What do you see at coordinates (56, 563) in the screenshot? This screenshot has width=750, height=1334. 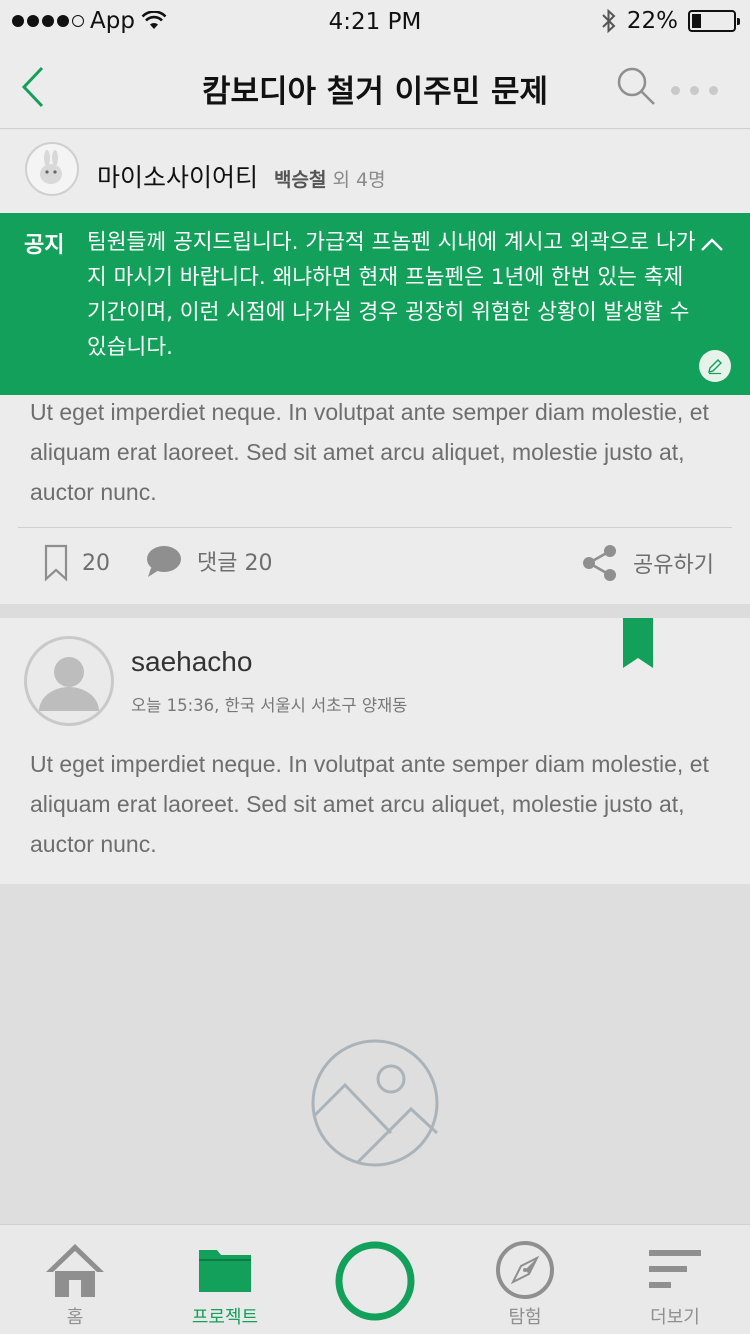 I see `bookmark-icon` at bounding box center [56, 563].